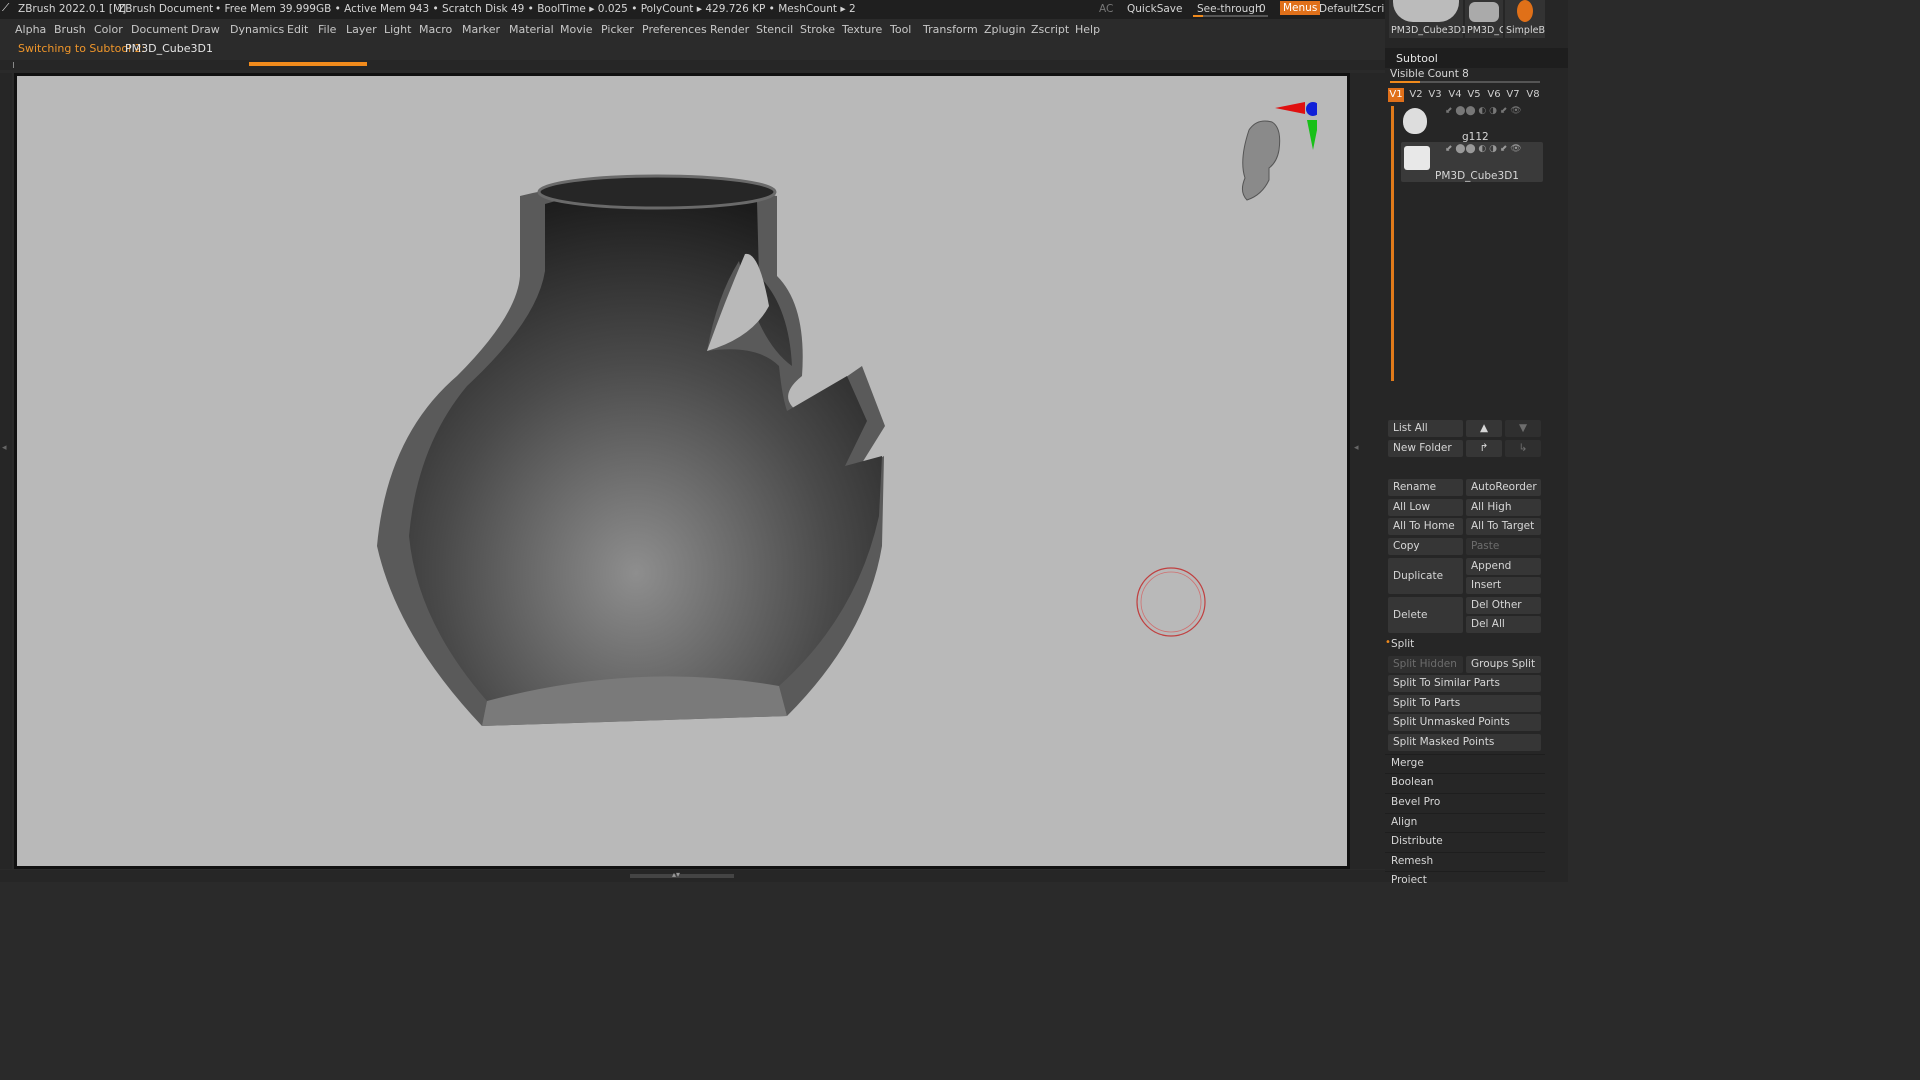 This screenshot has height=1080, width=1920. What do you see at coordinates (729, 29) in the screenshot?
I see `menu-render: Render` at bounding box center [729, 29].